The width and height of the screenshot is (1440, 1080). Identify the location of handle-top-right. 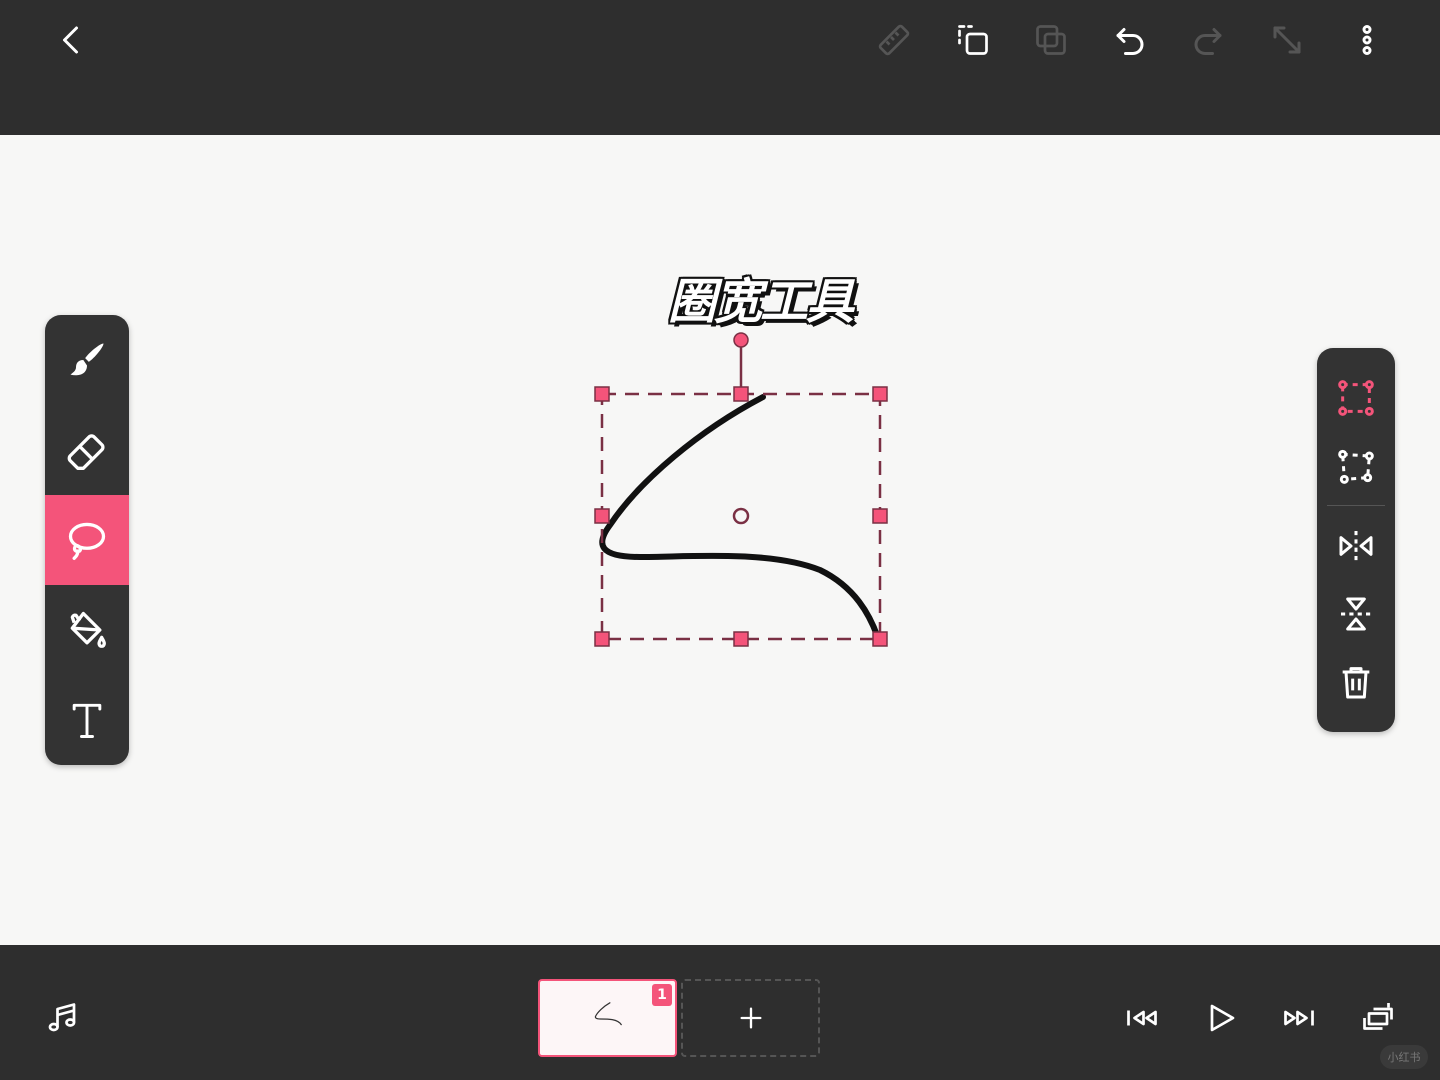
(880, 394).